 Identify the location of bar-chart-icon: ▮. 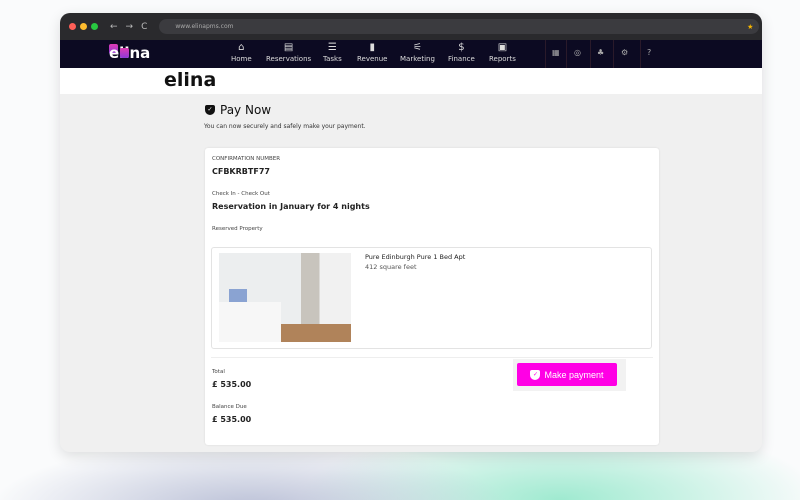
(372, 47).